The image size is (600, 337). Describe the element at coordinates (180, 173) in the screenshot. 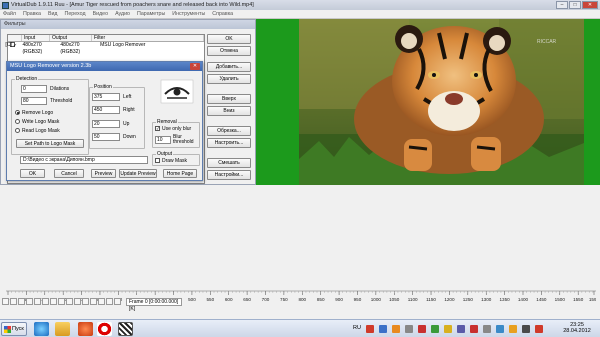

I see `home-page-button: Home Page` at that location.